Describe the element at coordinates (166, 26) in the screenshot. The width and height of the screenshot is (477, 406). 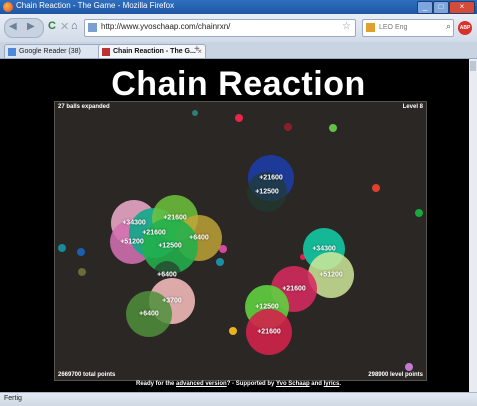
I see `url-text: http://www.yvoschaap.com/chainrxn/` at that location.